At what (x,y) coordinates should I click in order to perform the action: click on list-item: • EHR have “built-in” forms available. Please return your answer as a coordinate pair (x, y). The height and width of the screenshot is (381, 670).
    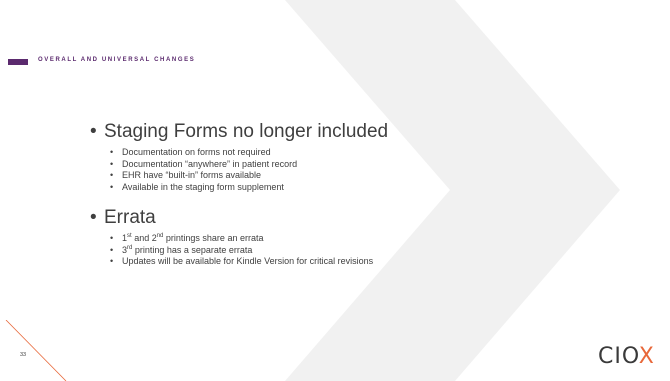
    Looking at the image, I should click on (186, 175).